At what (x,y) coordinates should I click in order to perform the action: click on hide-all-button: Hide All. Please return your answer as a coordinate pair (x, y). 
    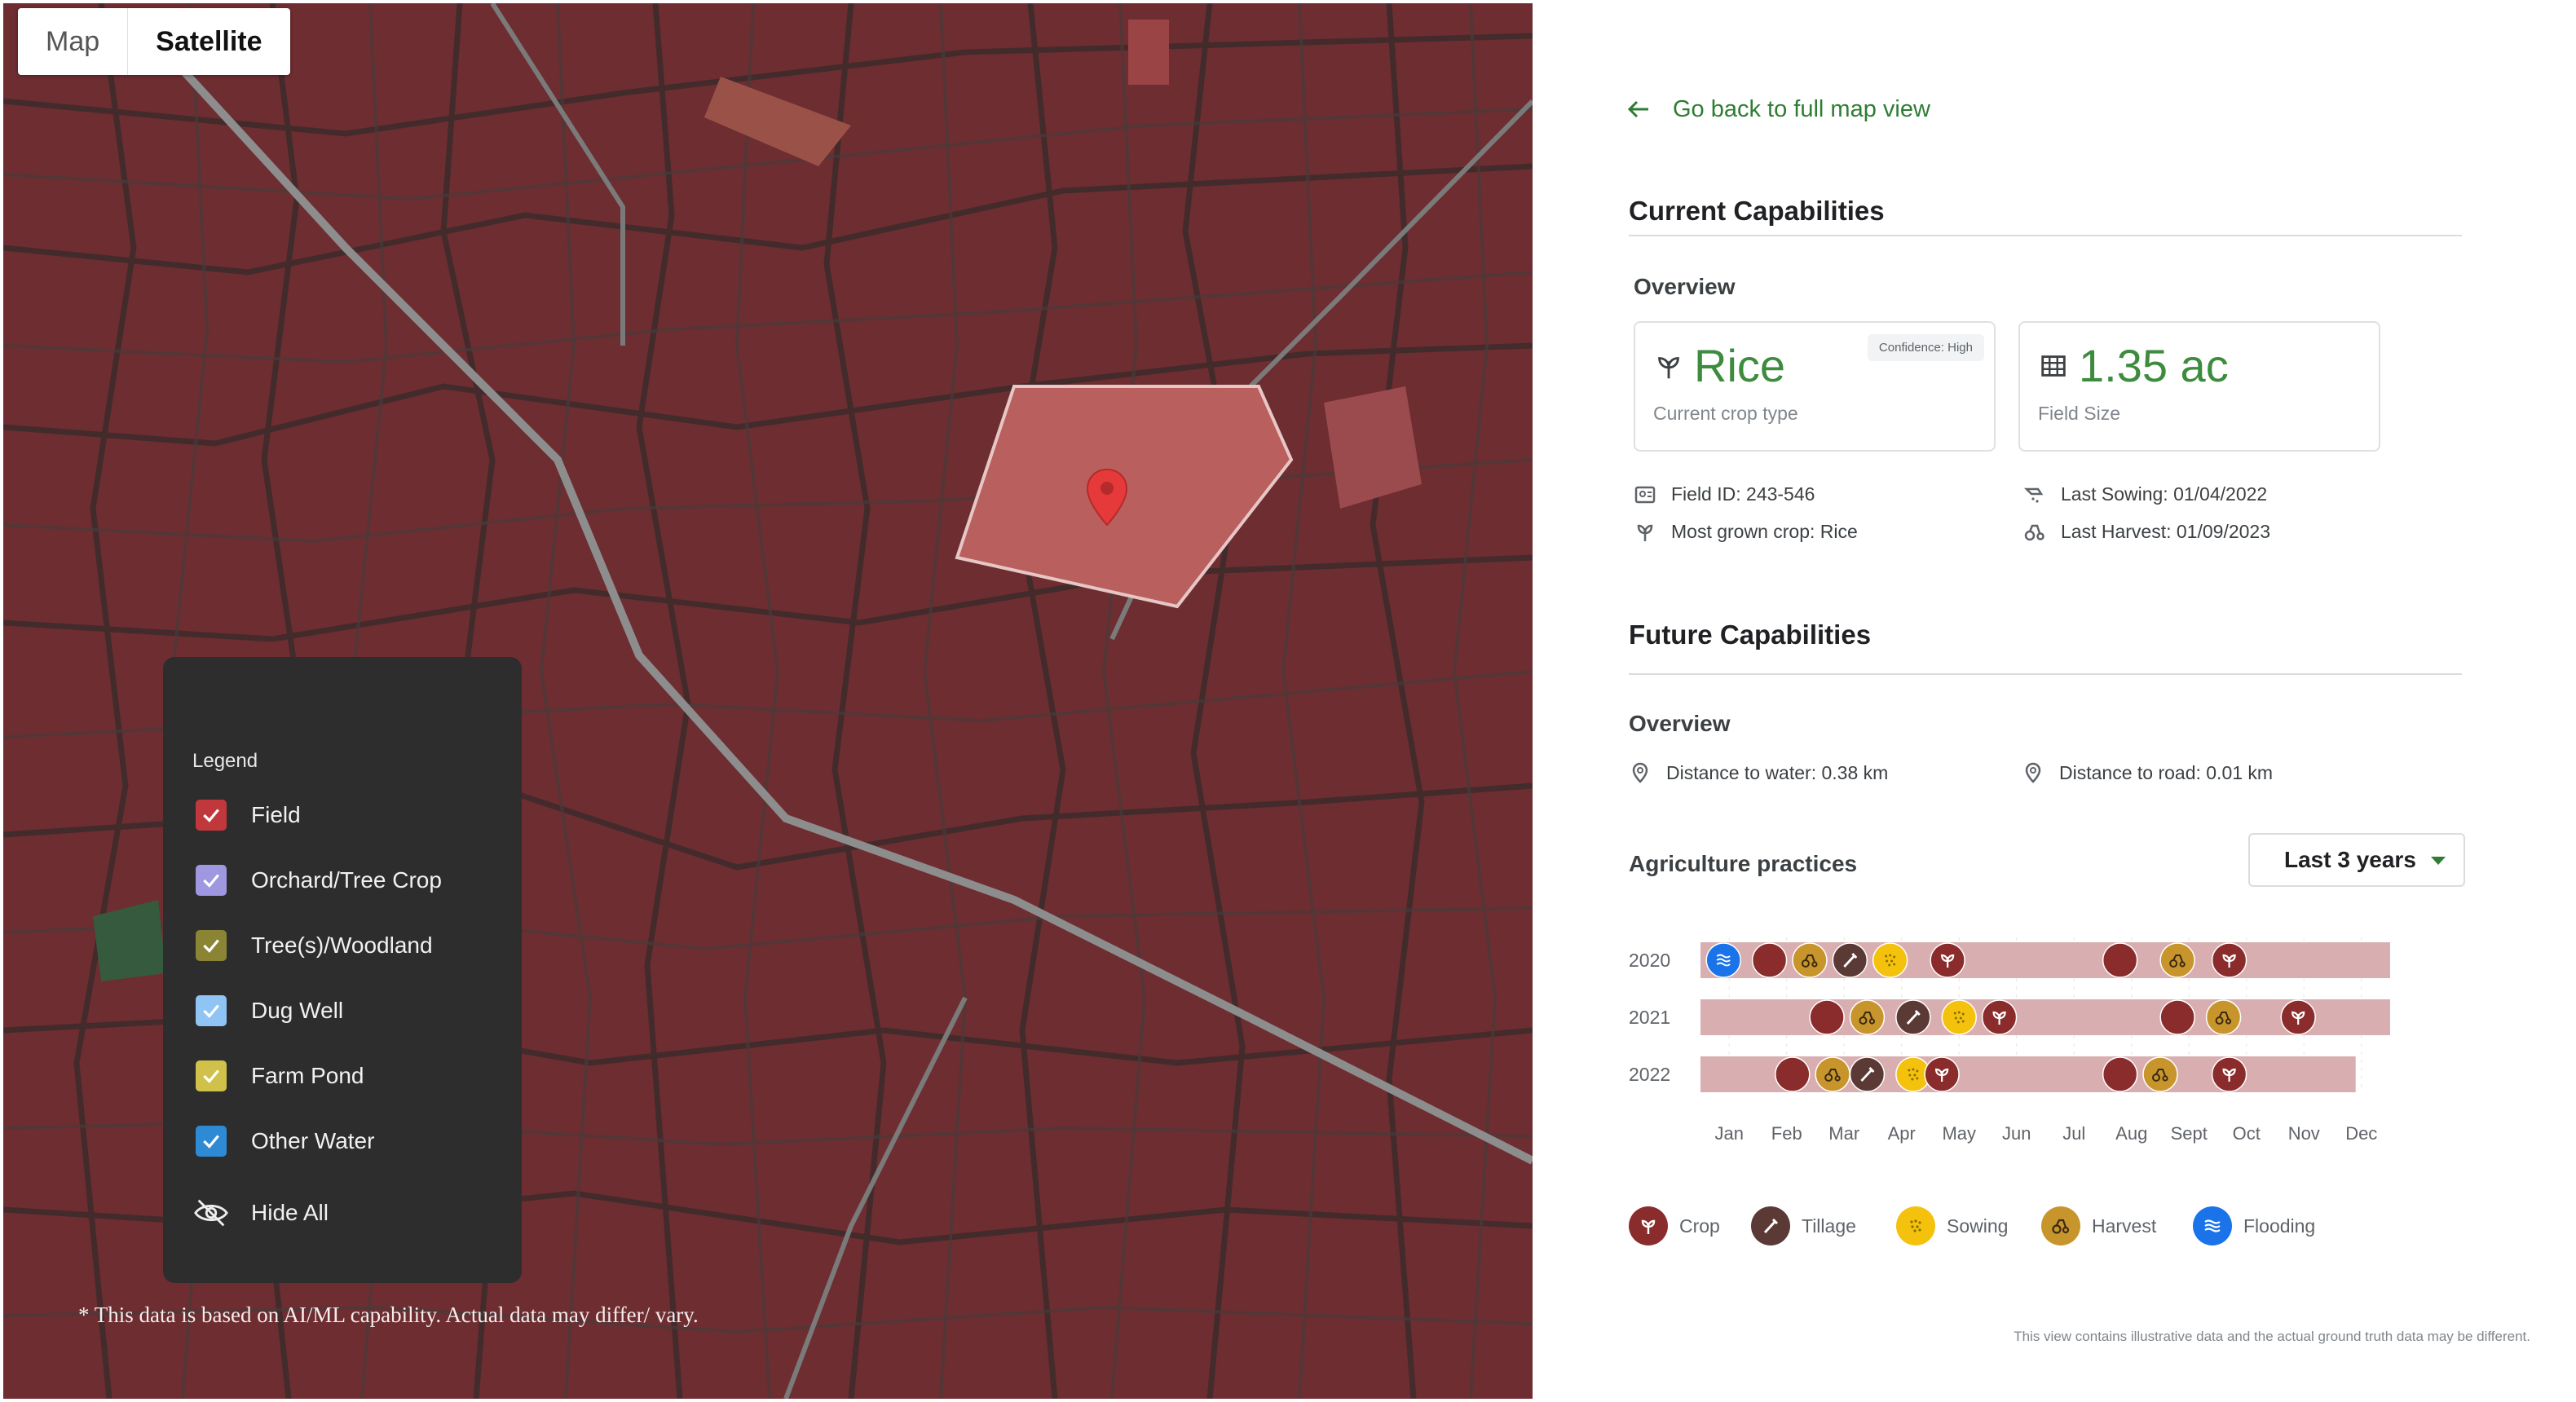
    Looking at the image, I should click on (261, 1213).